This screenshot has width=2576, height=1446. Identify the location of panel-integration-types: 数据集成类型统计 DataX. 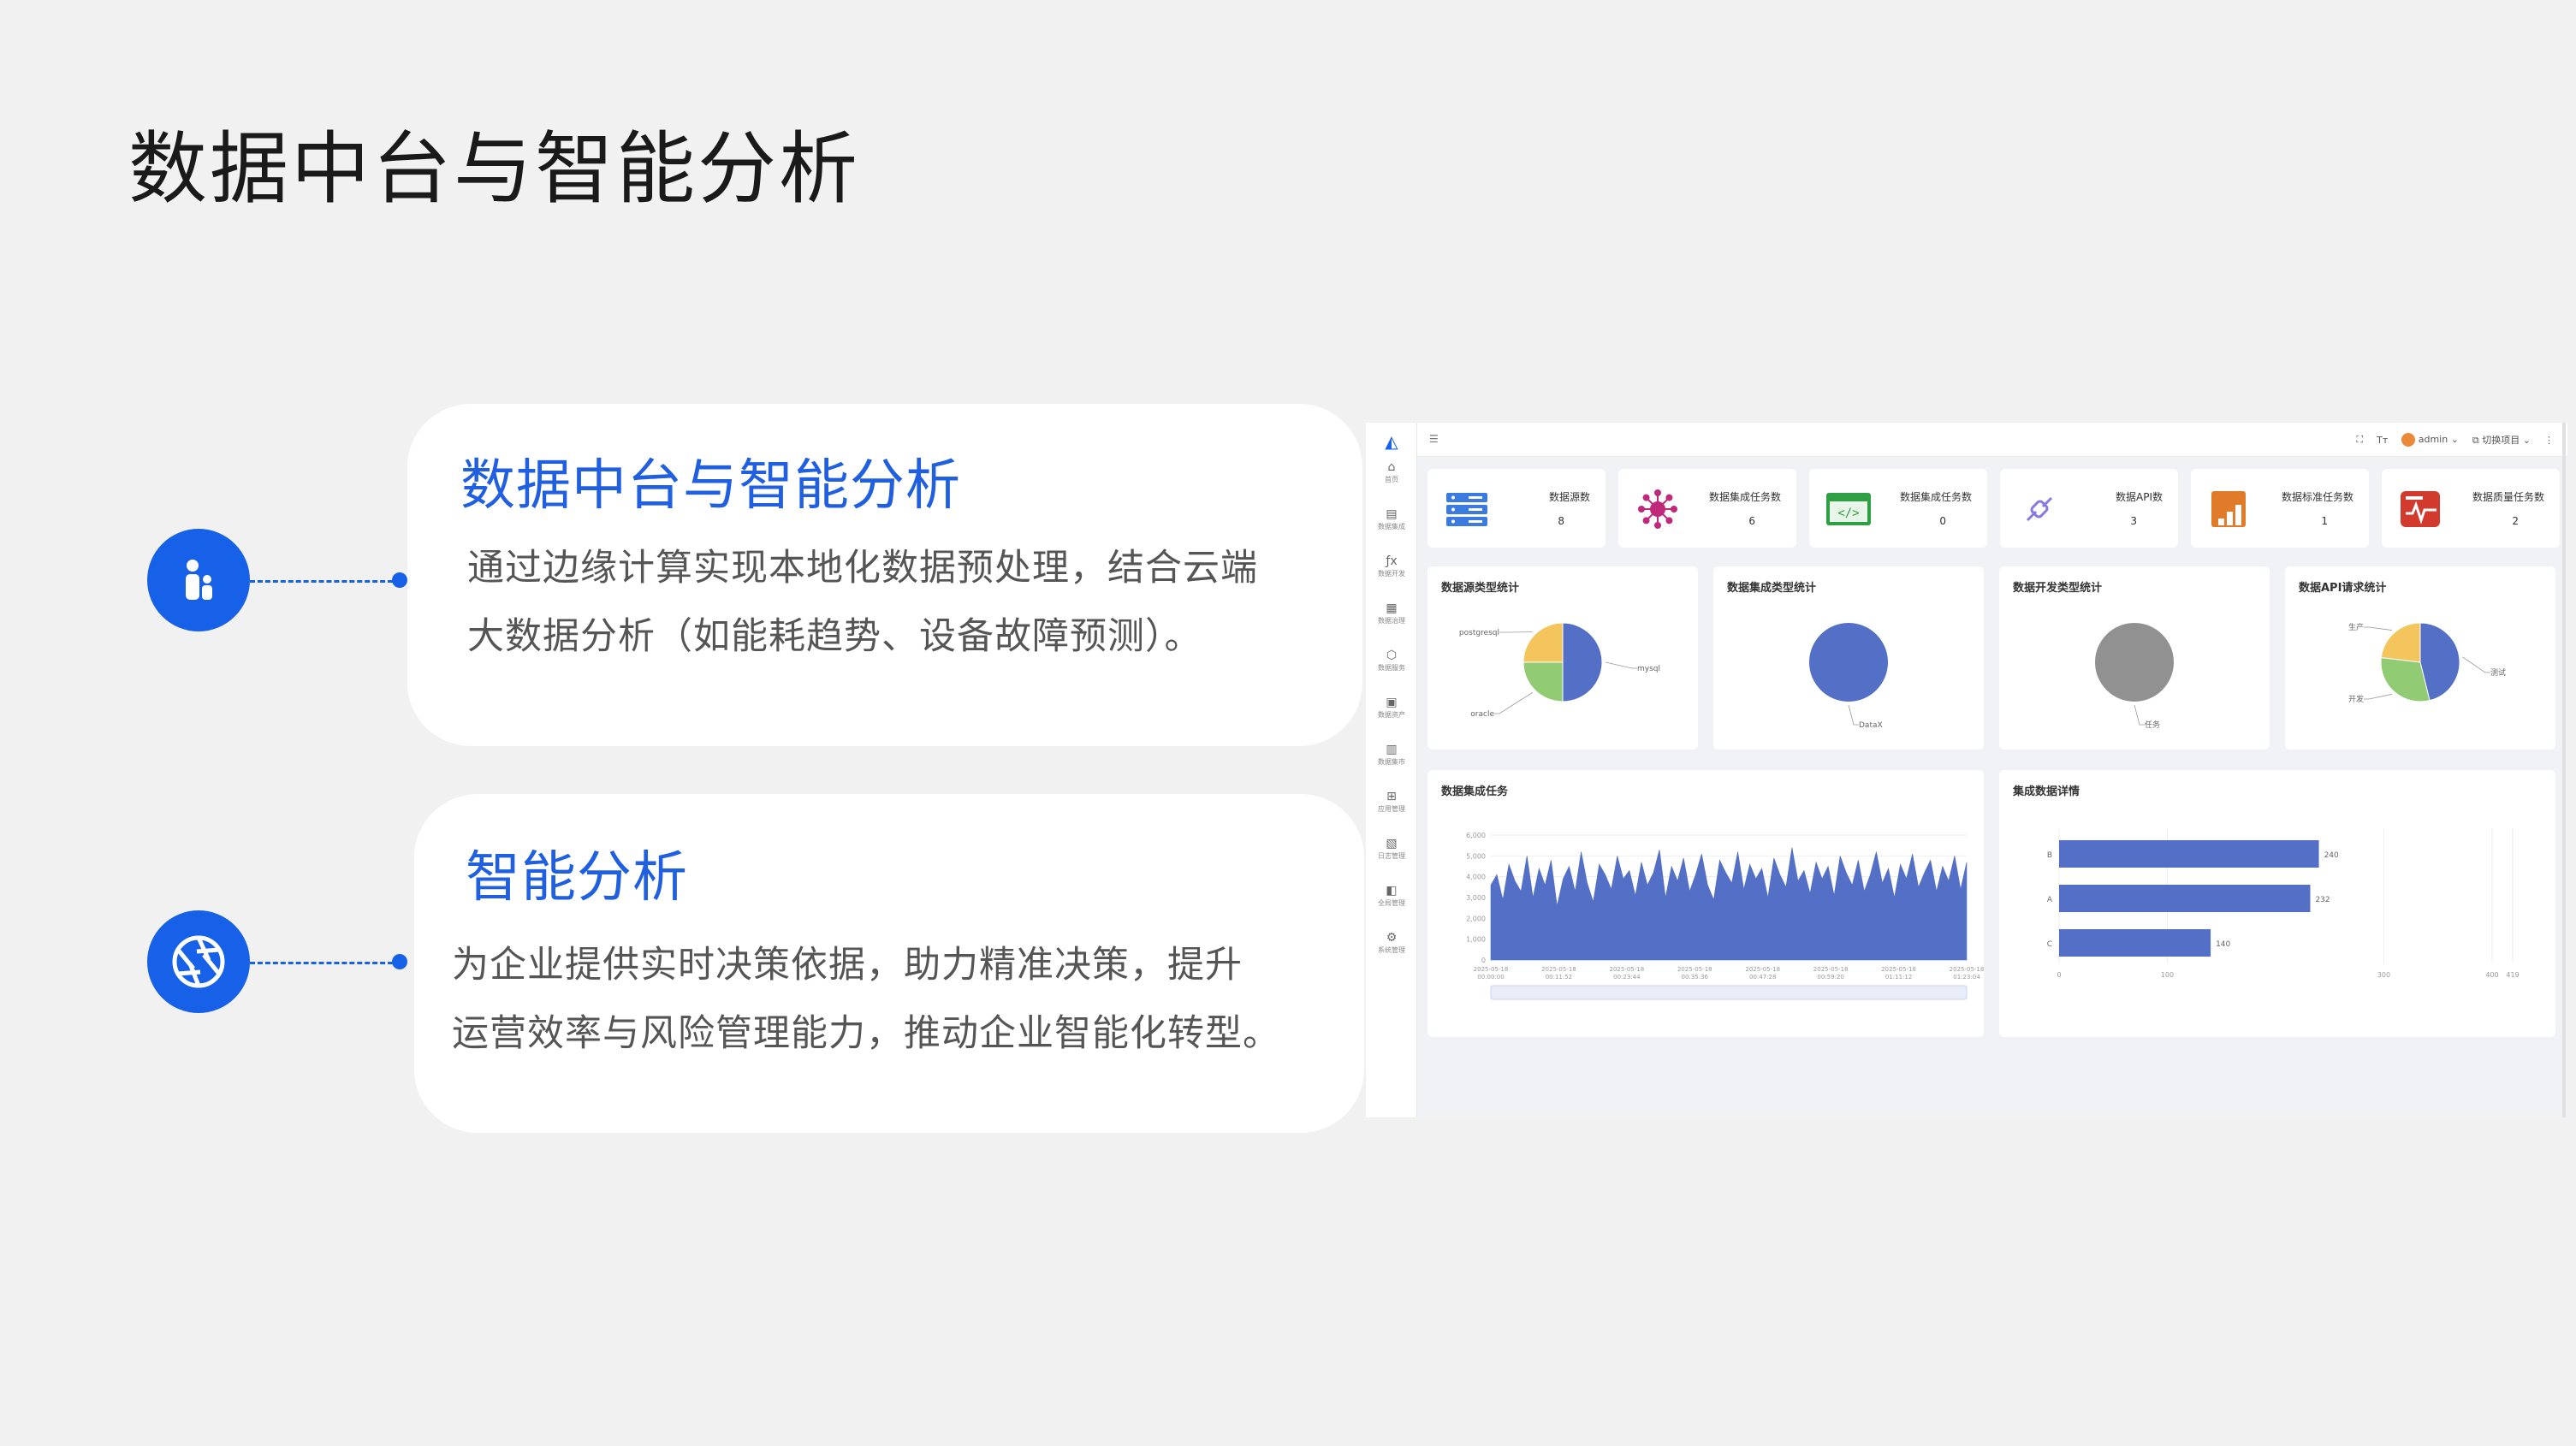
(1848, 658).